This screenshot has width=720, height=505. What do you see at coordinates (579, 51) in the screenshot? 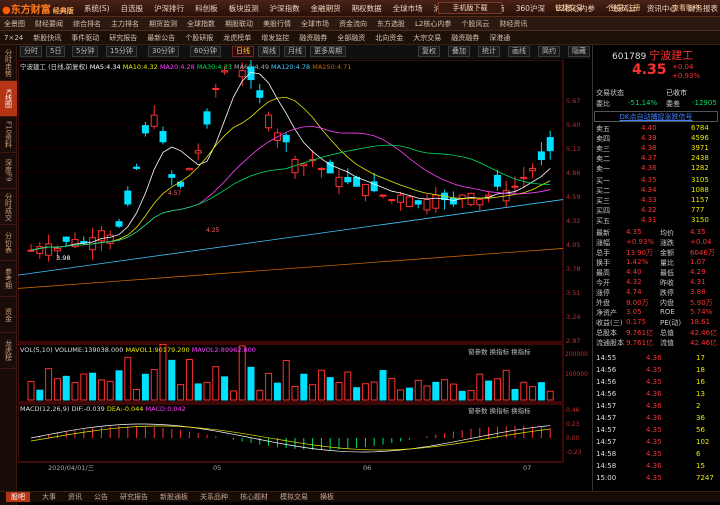
I see `tool-button: 隐藏` at bounding box center [579, 51].